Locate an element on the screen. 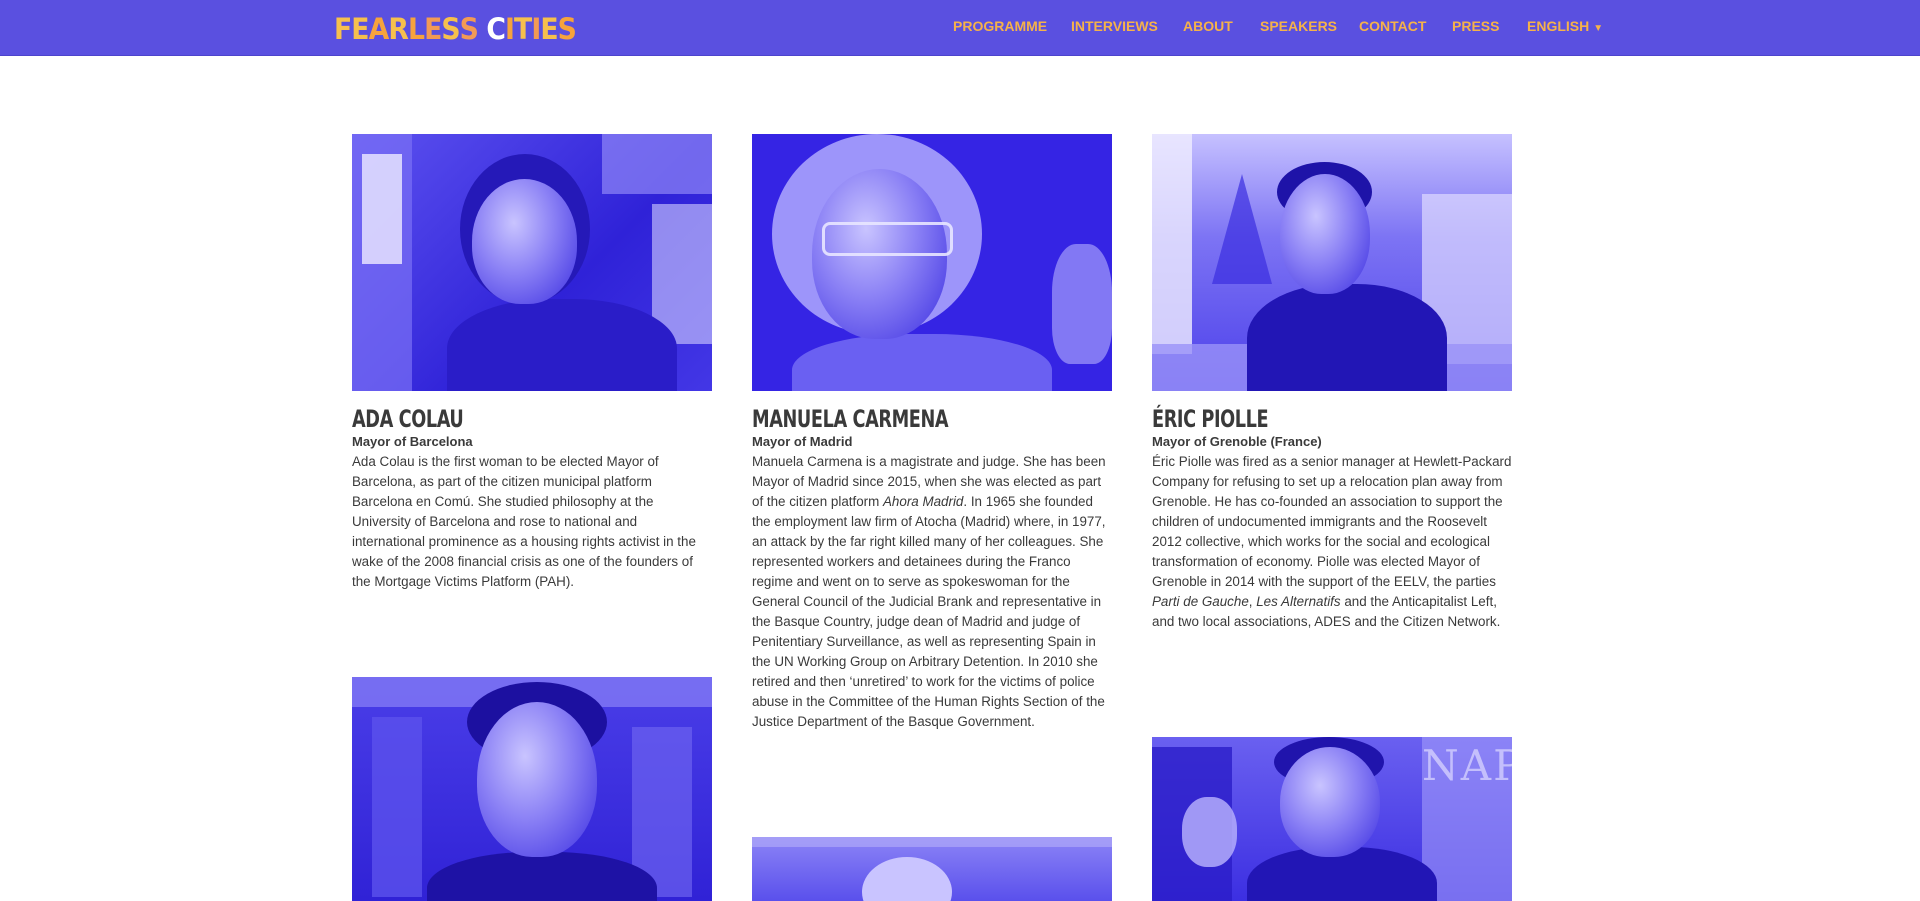 The height and width of the screenshot is (901, 1920). speaker-role: Mayor of Madrid is located at coordinates (802, 441).